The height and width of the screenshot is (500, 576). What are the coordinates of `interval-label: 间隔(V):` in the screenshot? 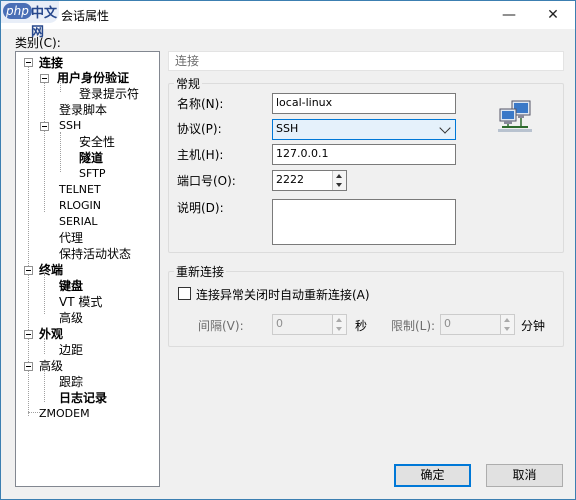 It's located at (221, 326).